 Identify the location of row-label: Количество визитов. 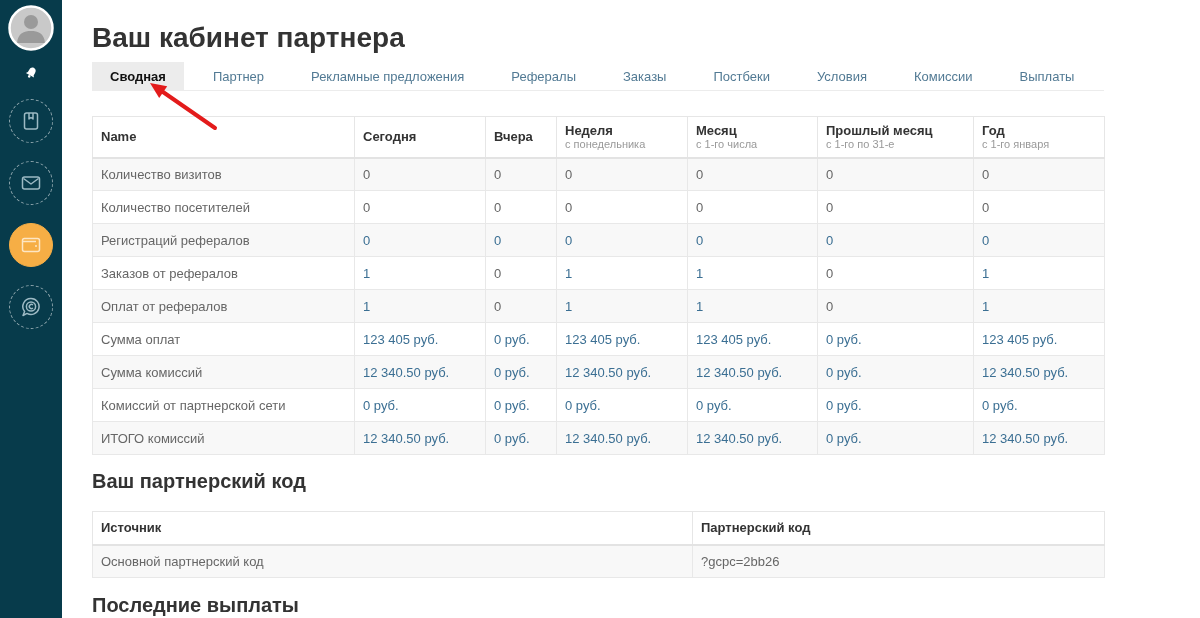
(223, 174).